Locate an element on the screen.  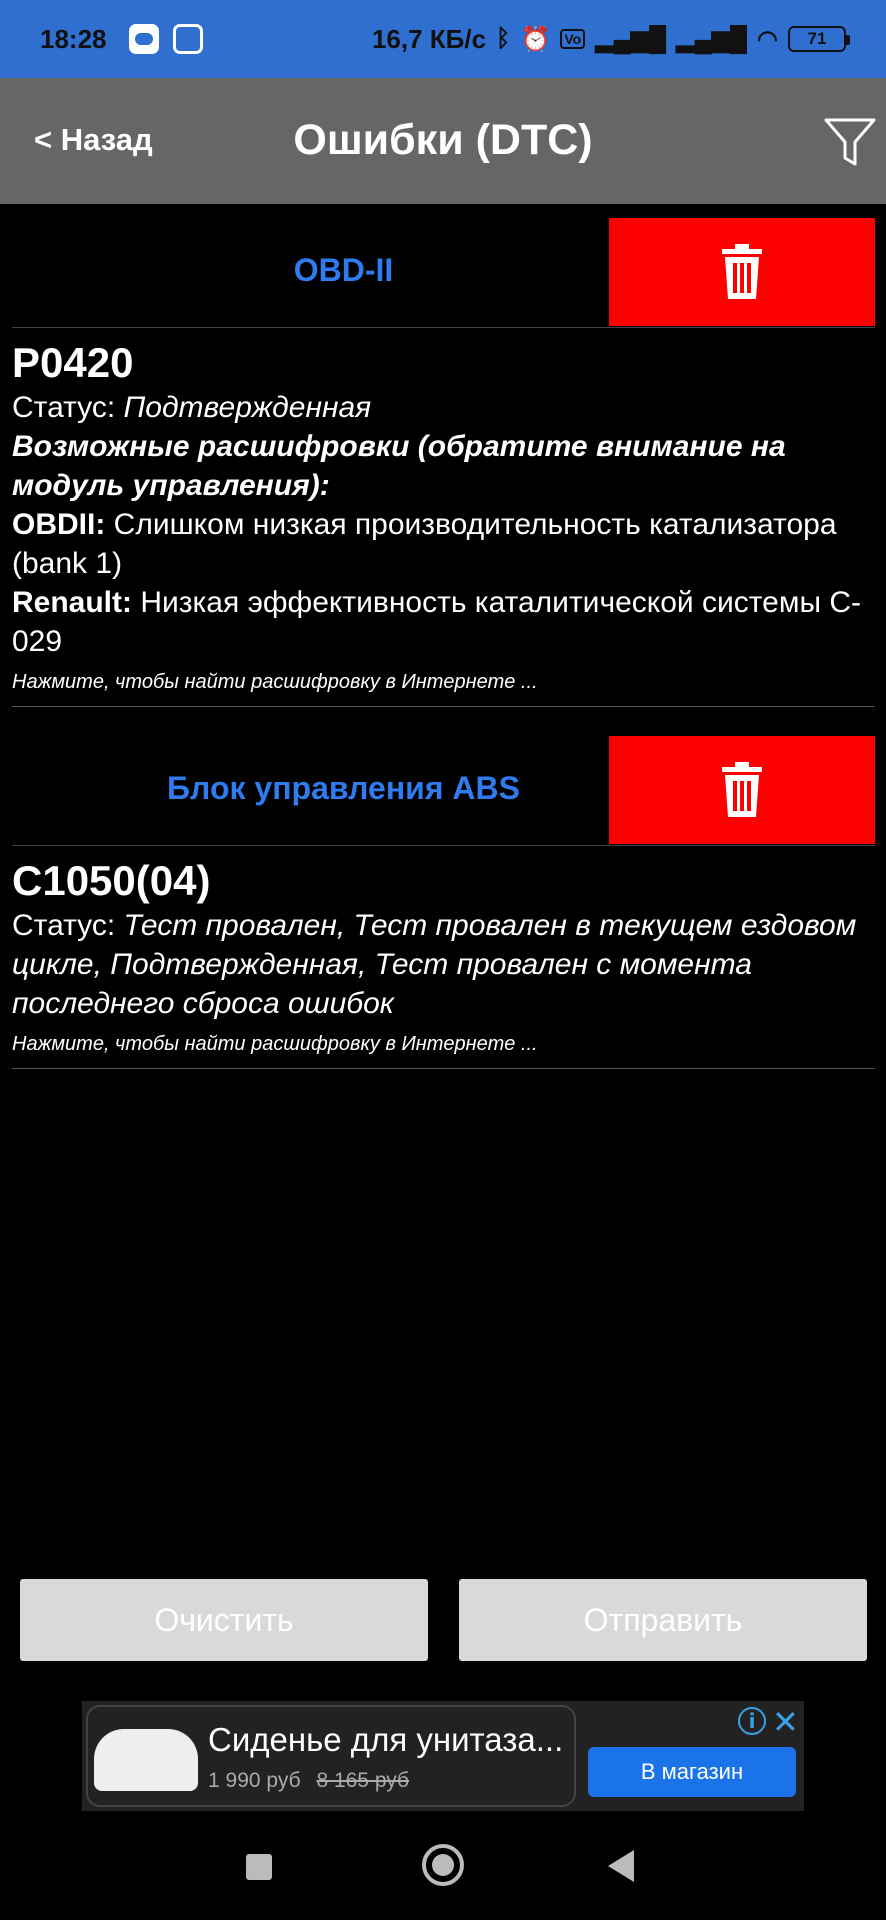
decoding-source: Renault: is located at coordinates (72, 602).